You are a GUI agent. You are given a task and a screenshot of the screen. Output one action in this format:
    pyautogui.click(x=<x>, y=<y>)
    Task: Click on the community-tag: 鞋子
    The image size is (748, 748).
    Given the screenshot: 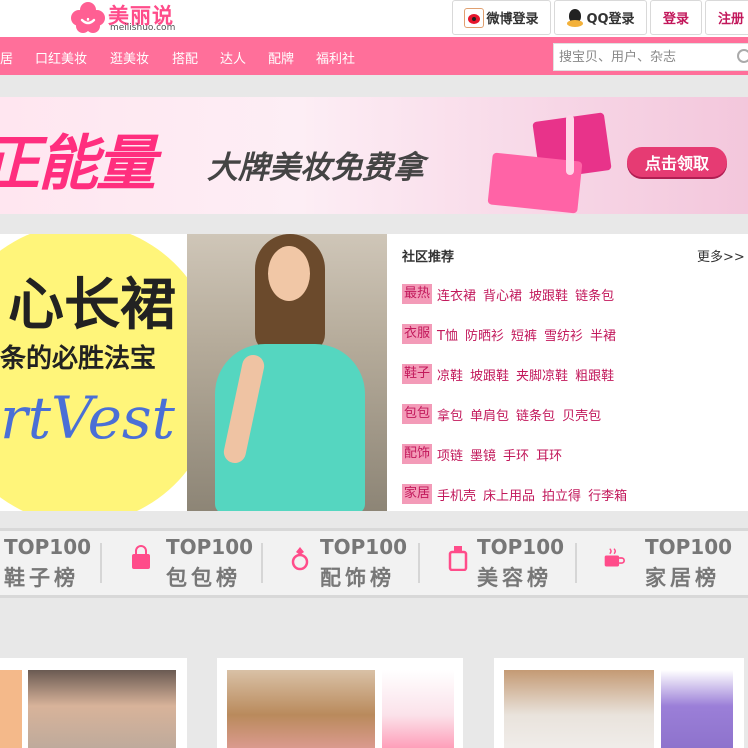 What is the action you would take?
    pyautogui.click(x=417, y=374)
    